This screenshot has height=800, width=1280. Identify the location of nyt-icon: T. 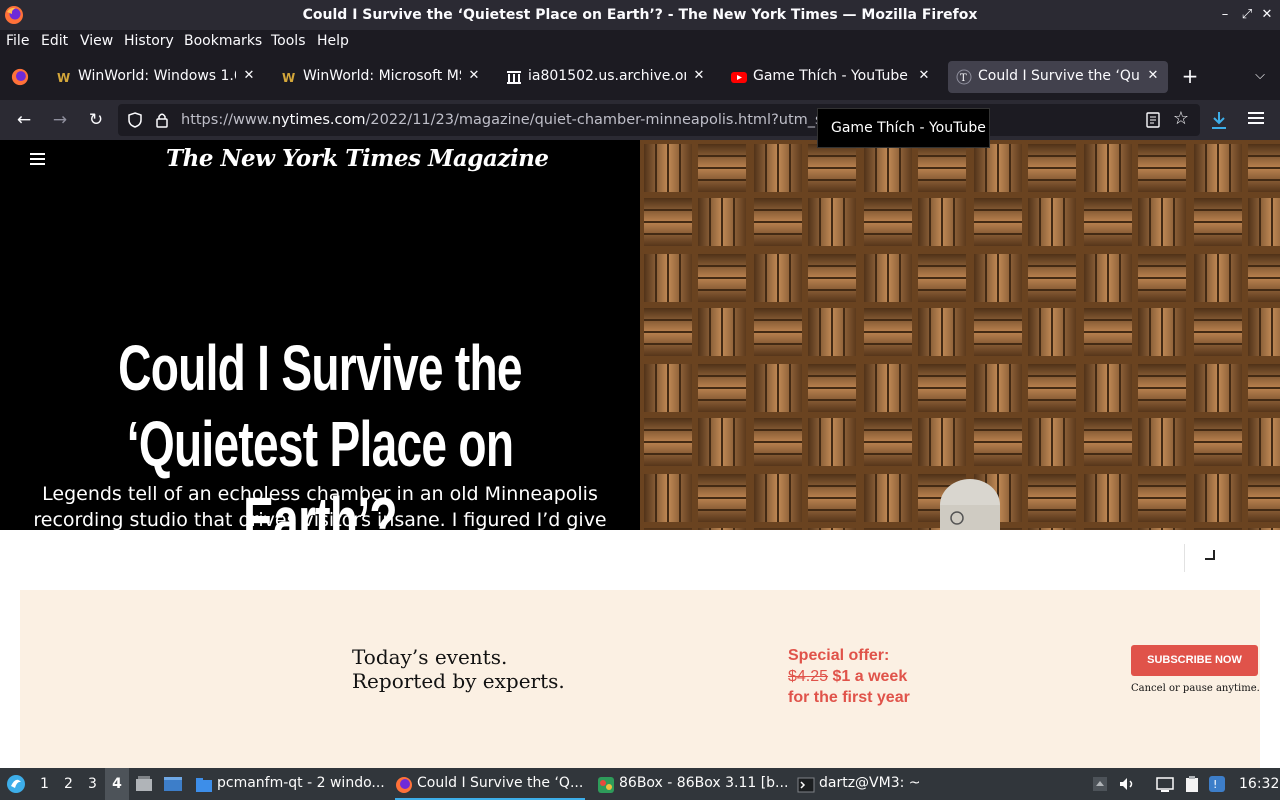
(964, 77).